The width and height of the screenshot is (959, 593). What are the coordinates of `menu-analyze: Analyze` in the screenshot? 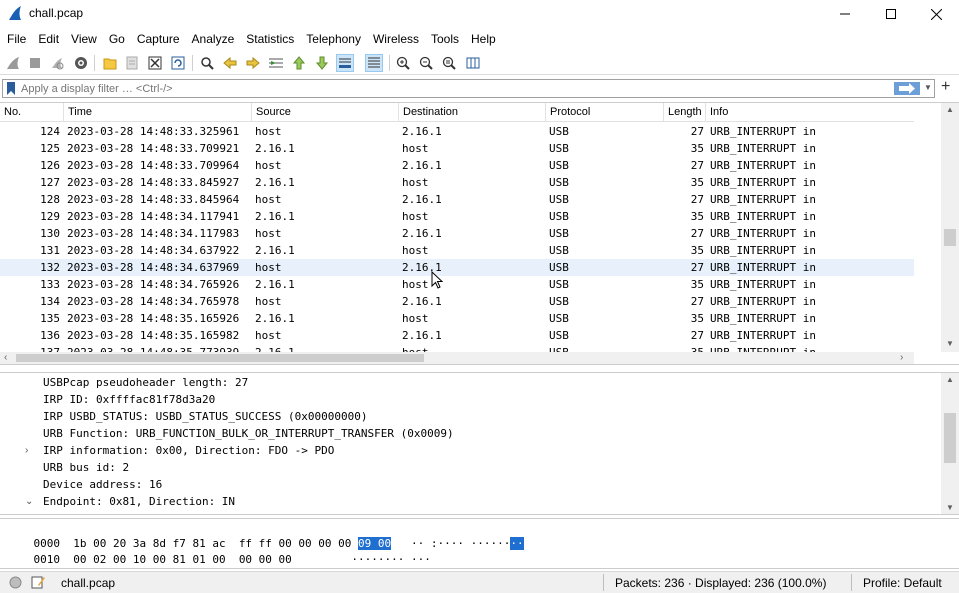 It's located at (213, 40).